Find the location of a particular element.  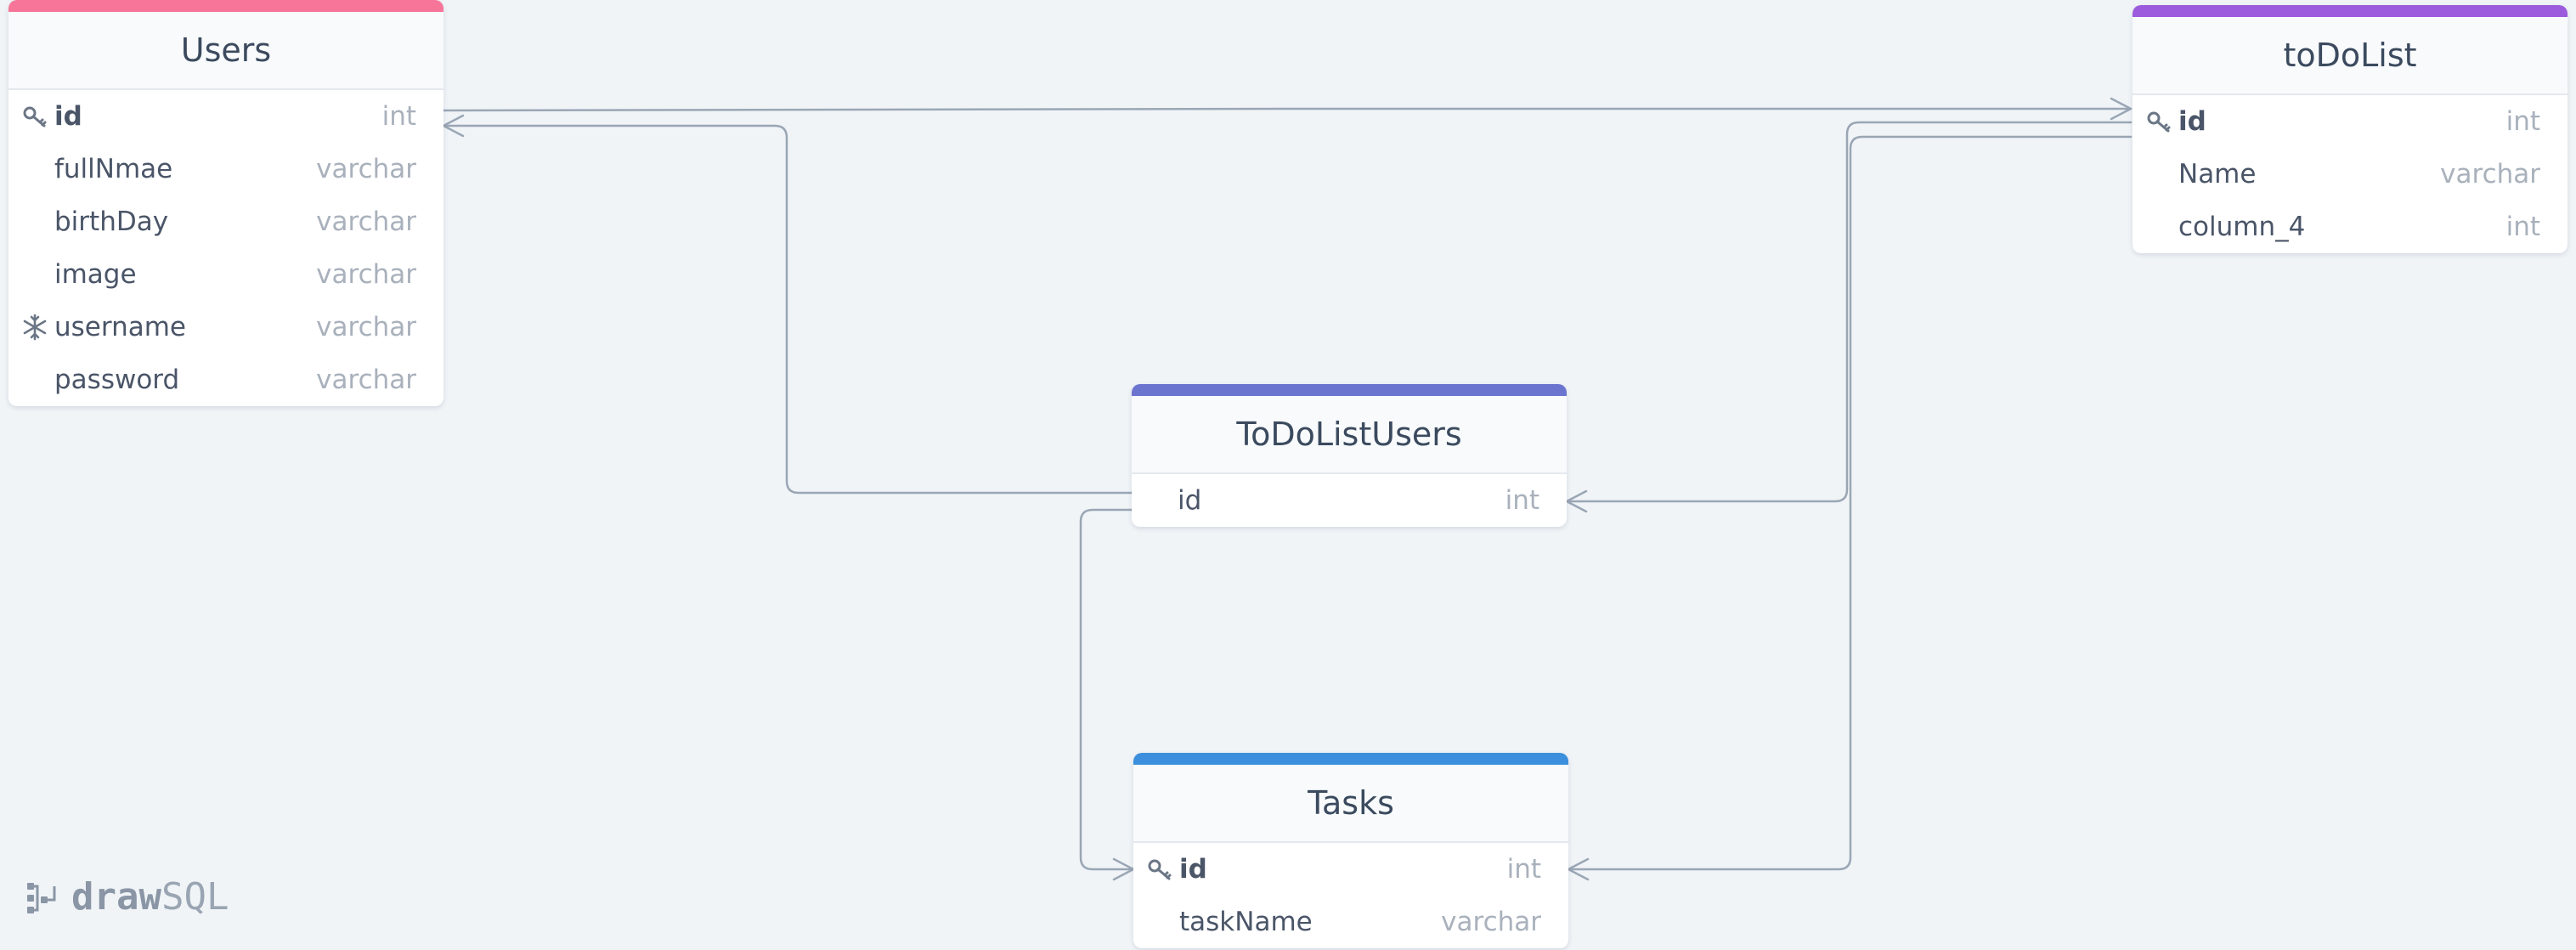

column-row-name: Name varchar is located at coordinates (2350, 174).